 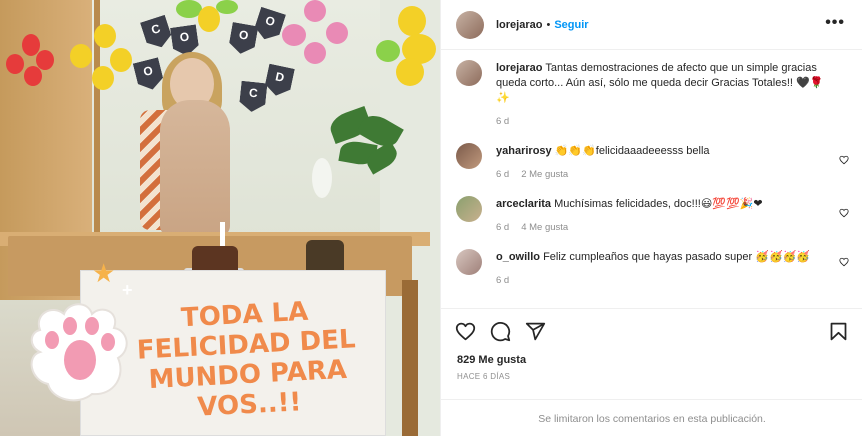 I want to click on candle, so click(x=222, y=234).